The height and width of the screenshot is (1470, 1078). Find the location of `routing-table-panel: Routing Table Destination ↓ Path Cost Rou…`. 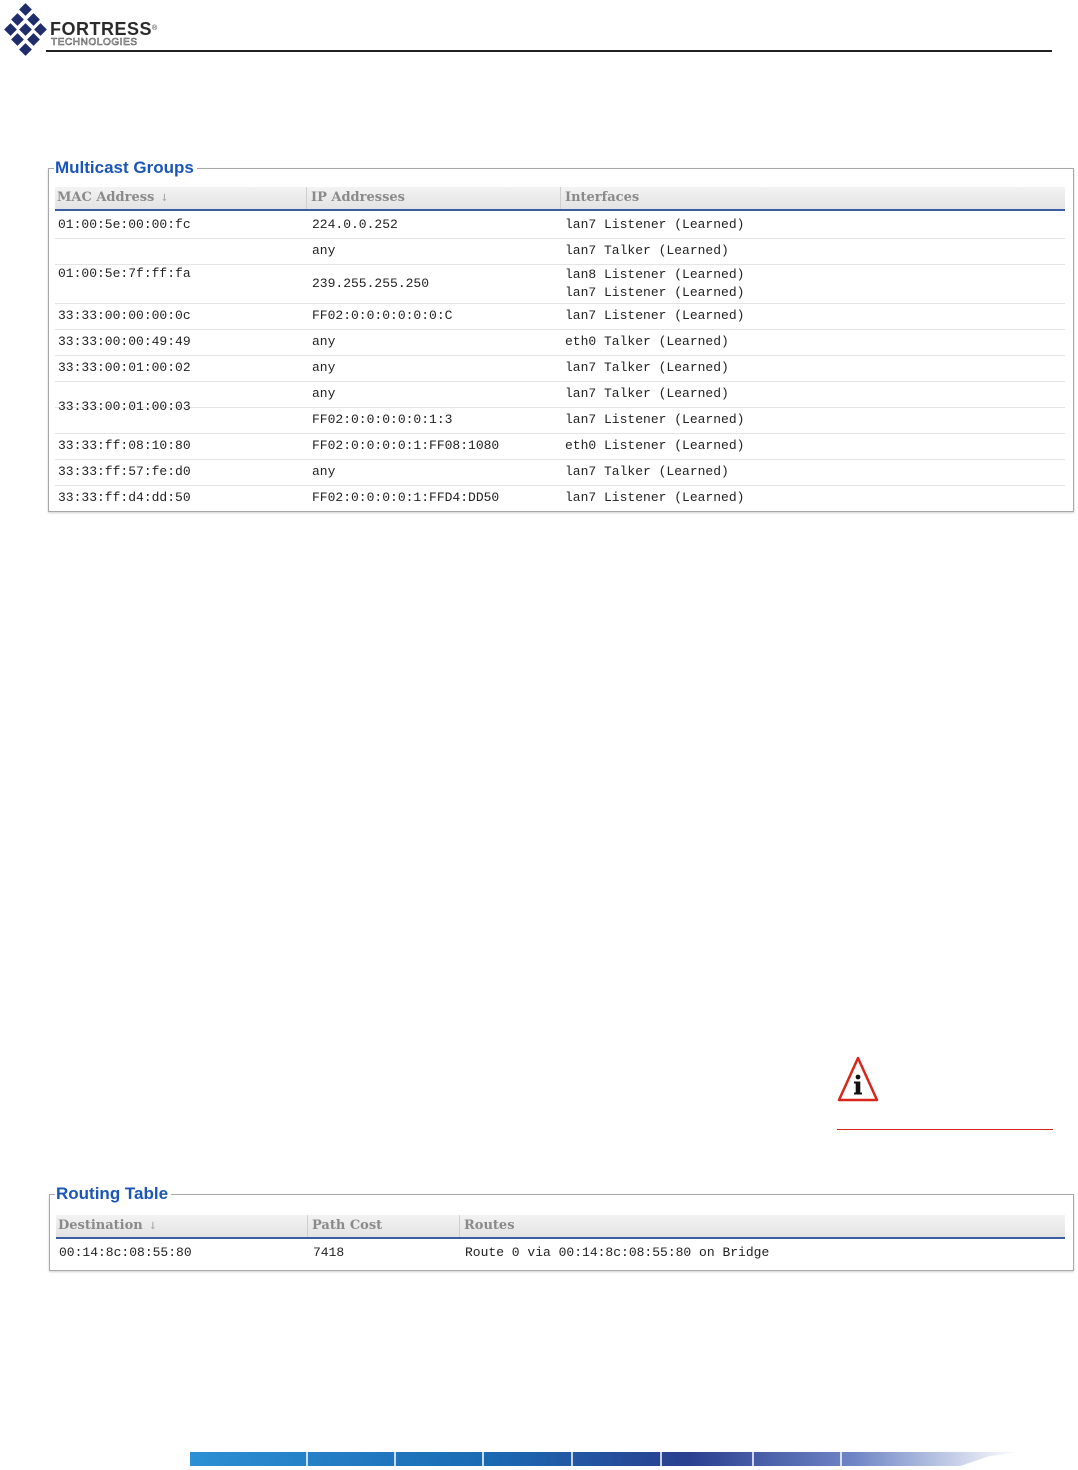

routing-table-panel: Routing Table Destination ↓ Path Cost Rou… is located at coordinates (561, 1228).